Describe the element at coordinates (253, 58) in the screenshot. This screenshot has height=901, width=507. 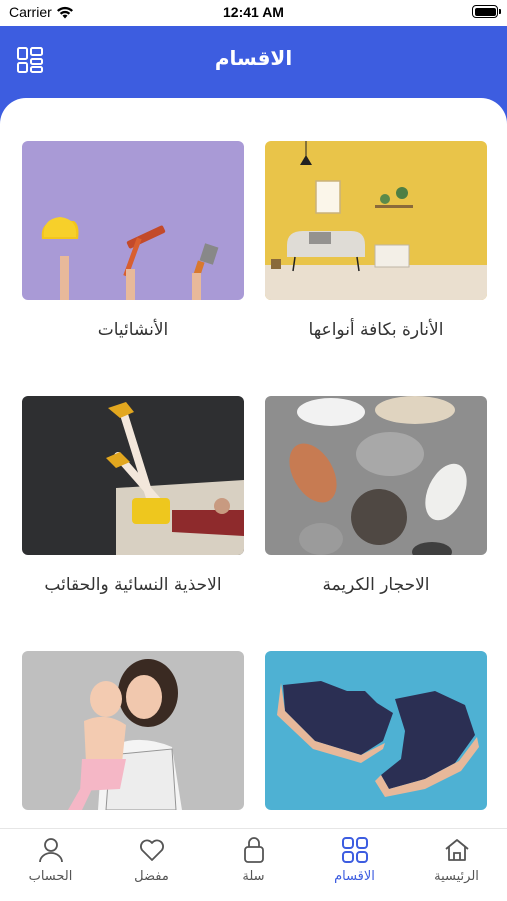
I see `page-title: الاقسام` at that location.